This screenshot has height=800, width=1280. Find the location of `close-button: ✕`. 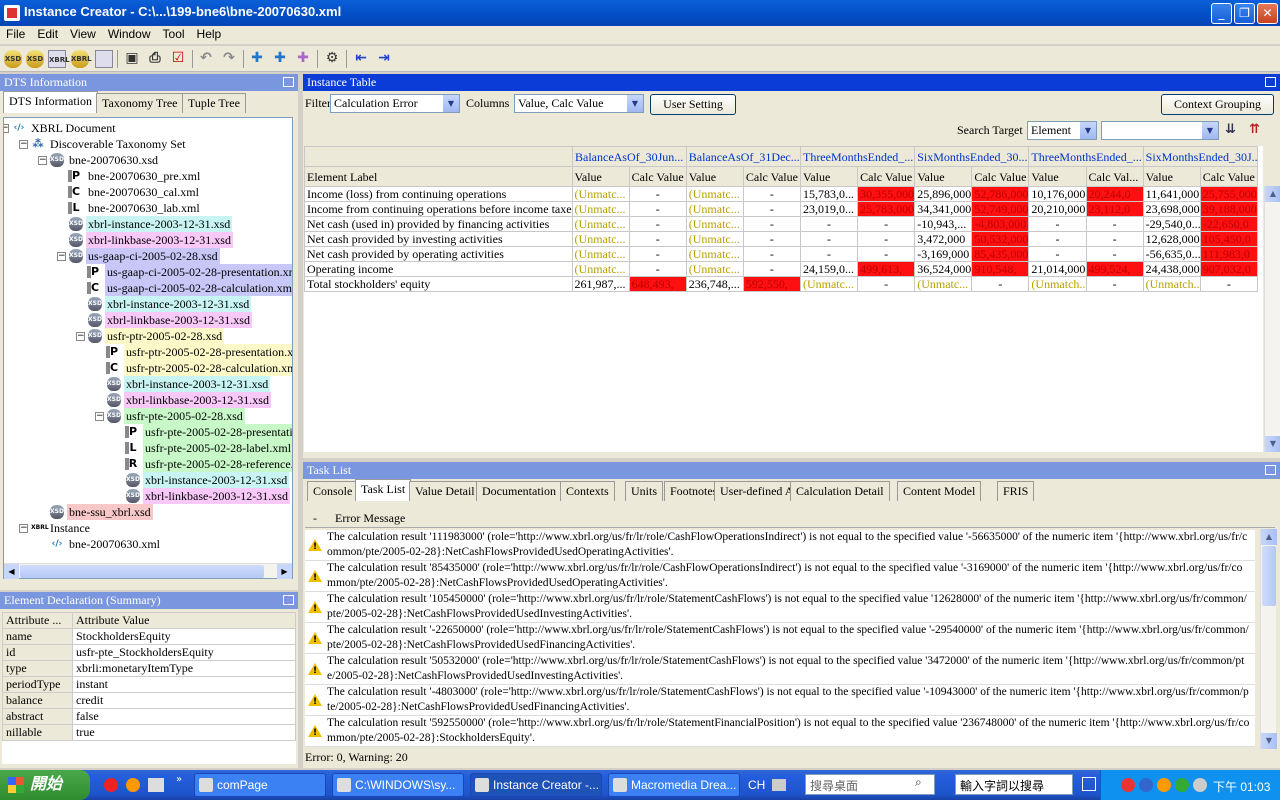

close-button: ✕ is located at coordinates (1267, 13).